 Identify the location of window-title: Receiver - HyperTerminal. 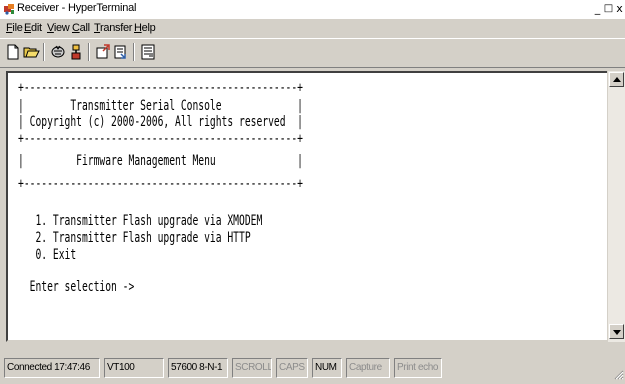
(77, 8).